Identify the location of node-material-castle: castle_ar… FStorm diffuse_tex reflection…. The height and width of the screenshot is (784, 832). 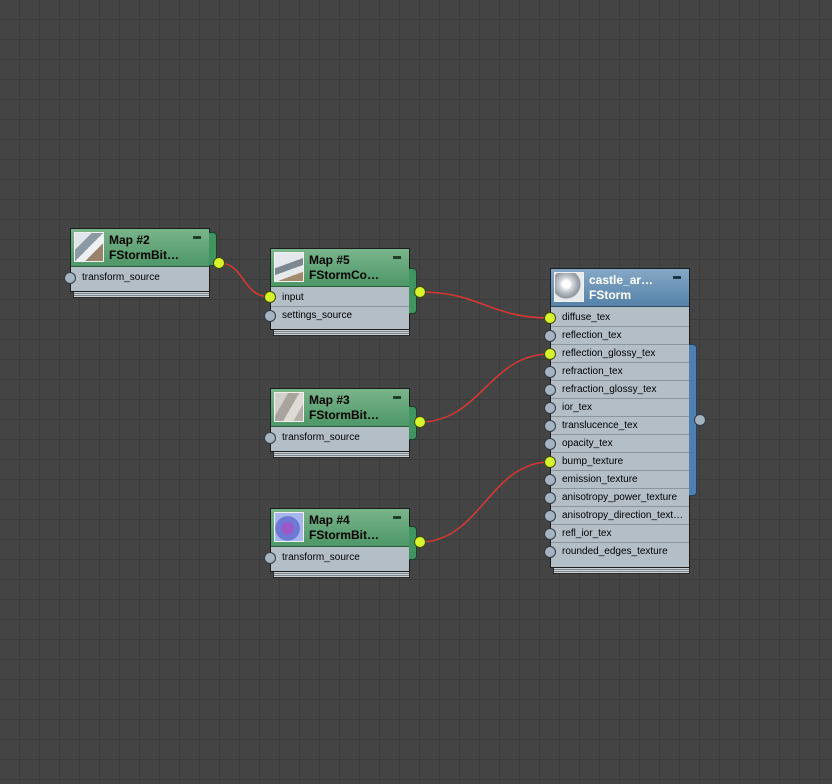
(620, 421).